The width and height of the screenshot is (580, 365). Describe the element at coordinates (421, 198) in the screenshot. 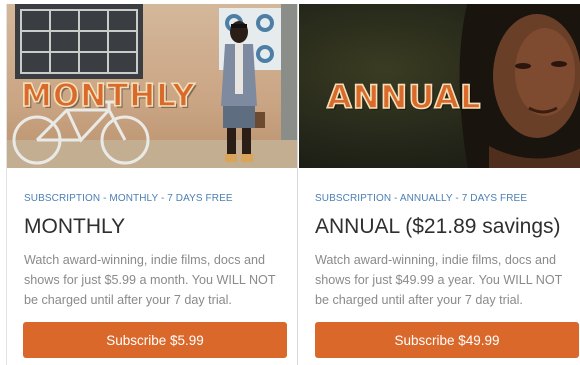

I see `plan-tag: SUBSCRIPTION - ANNUALLY - 7 DAYS FREE` at that location.